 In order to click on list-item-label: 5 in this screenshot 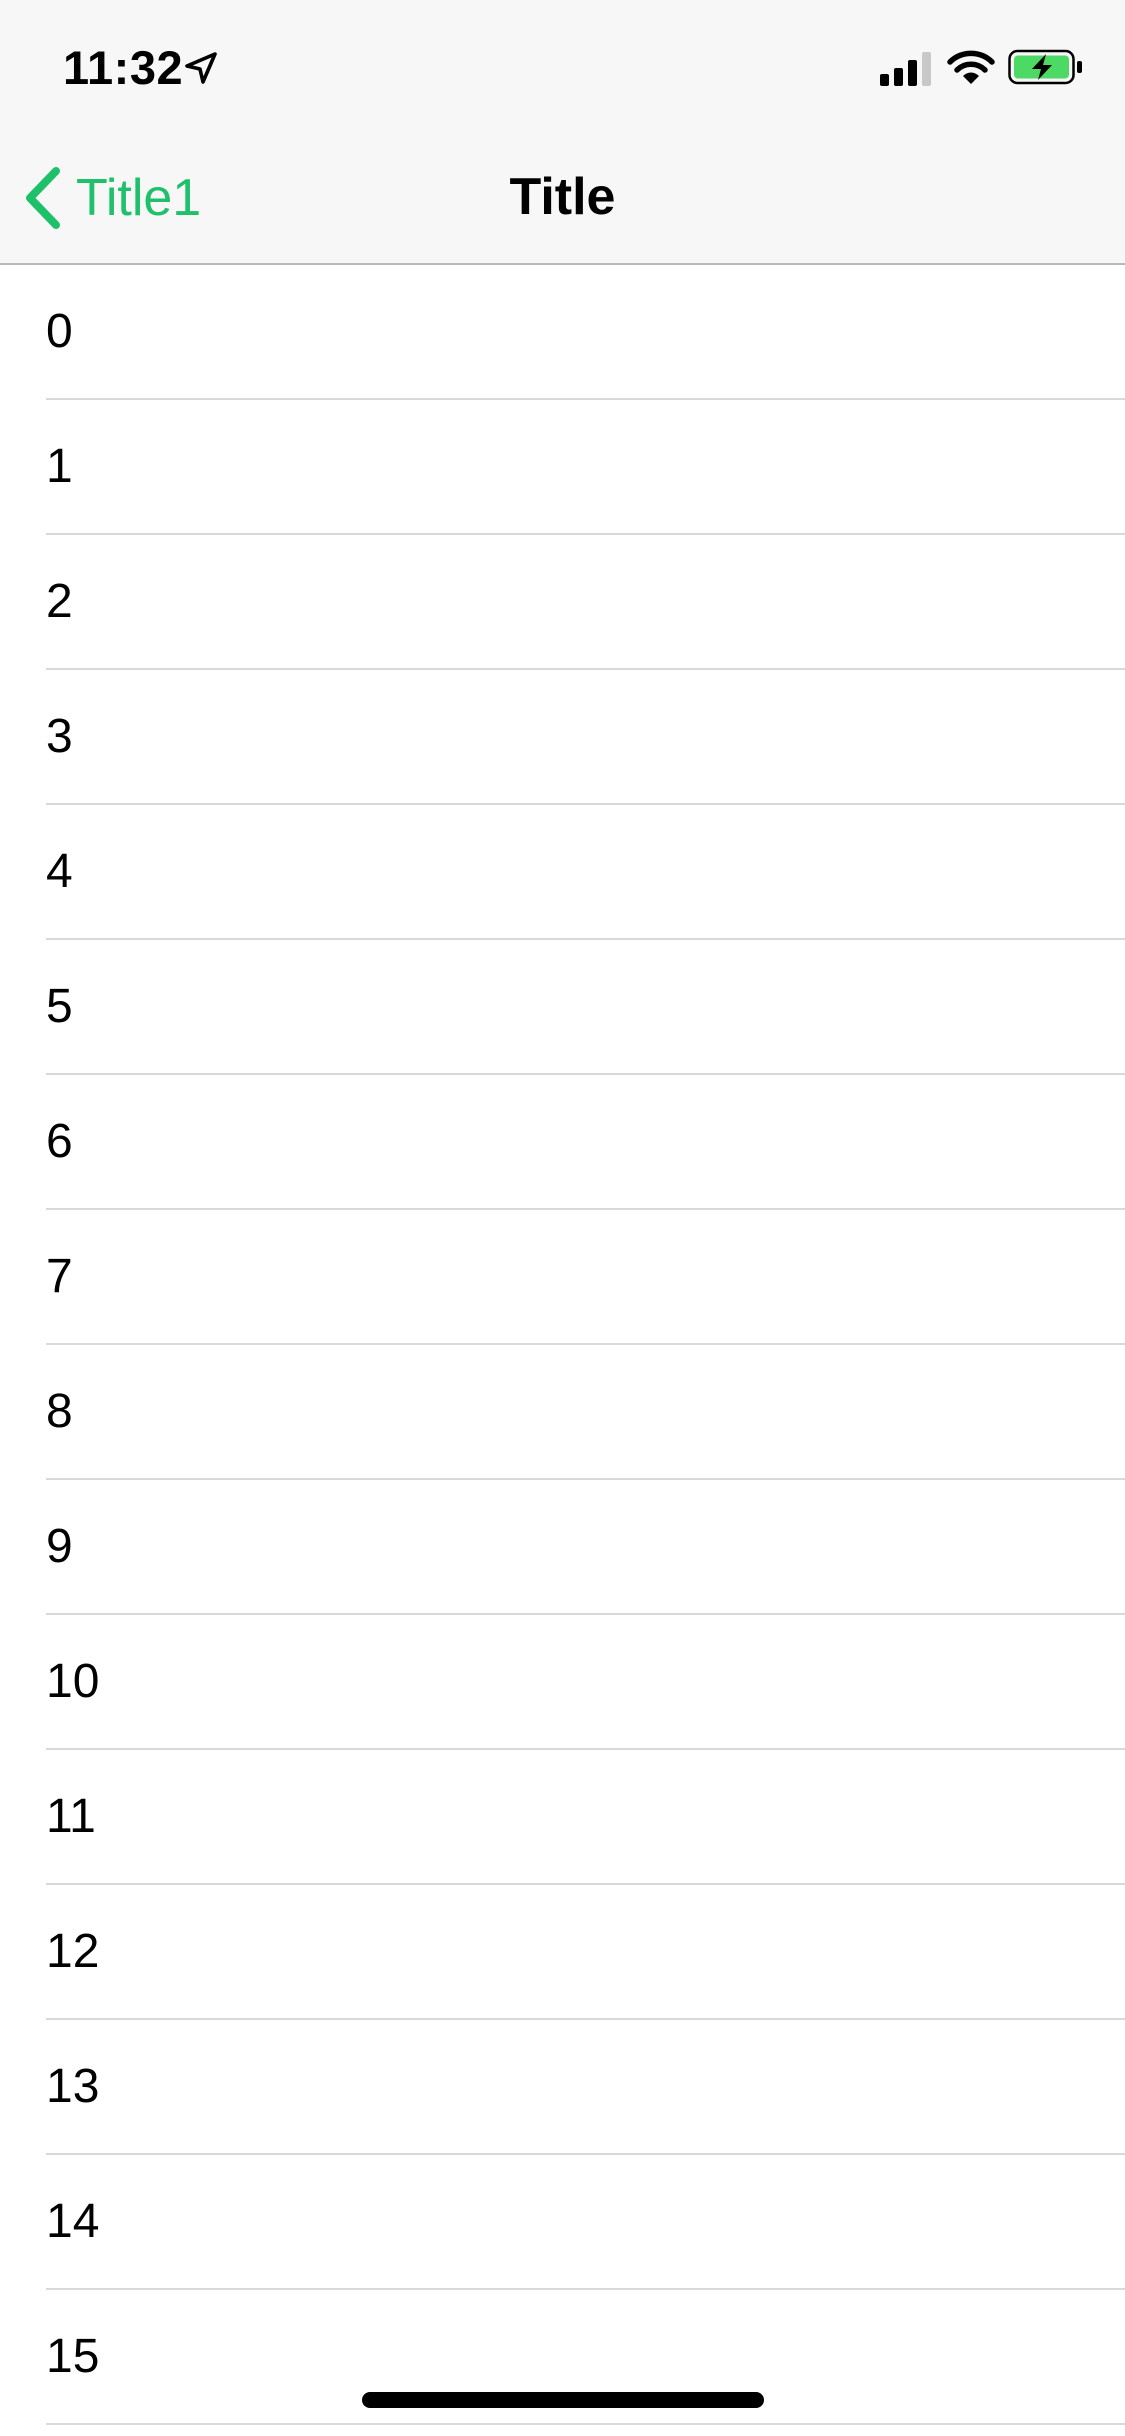, I will do `click(59, 1006)`.